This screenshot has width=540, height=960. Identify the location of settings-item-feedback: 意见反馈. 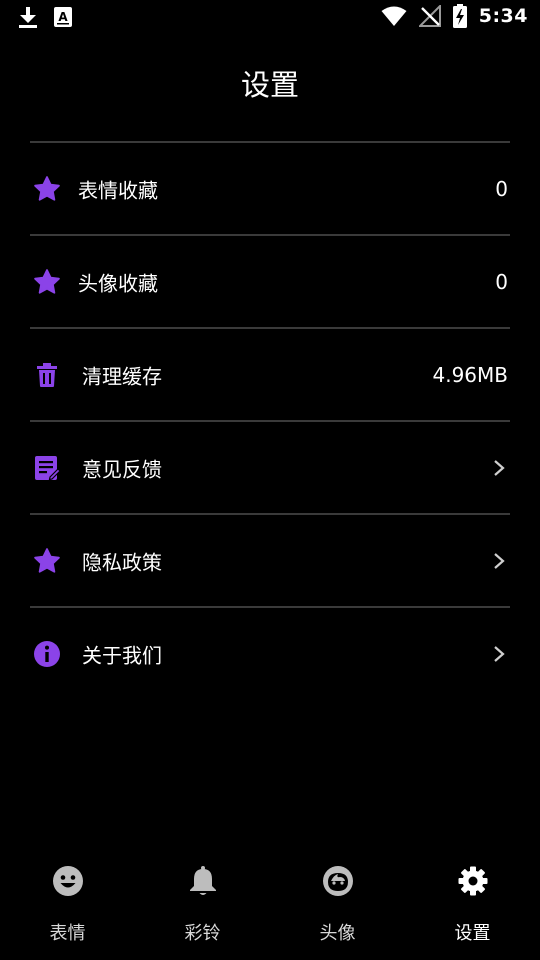
(270, 467).